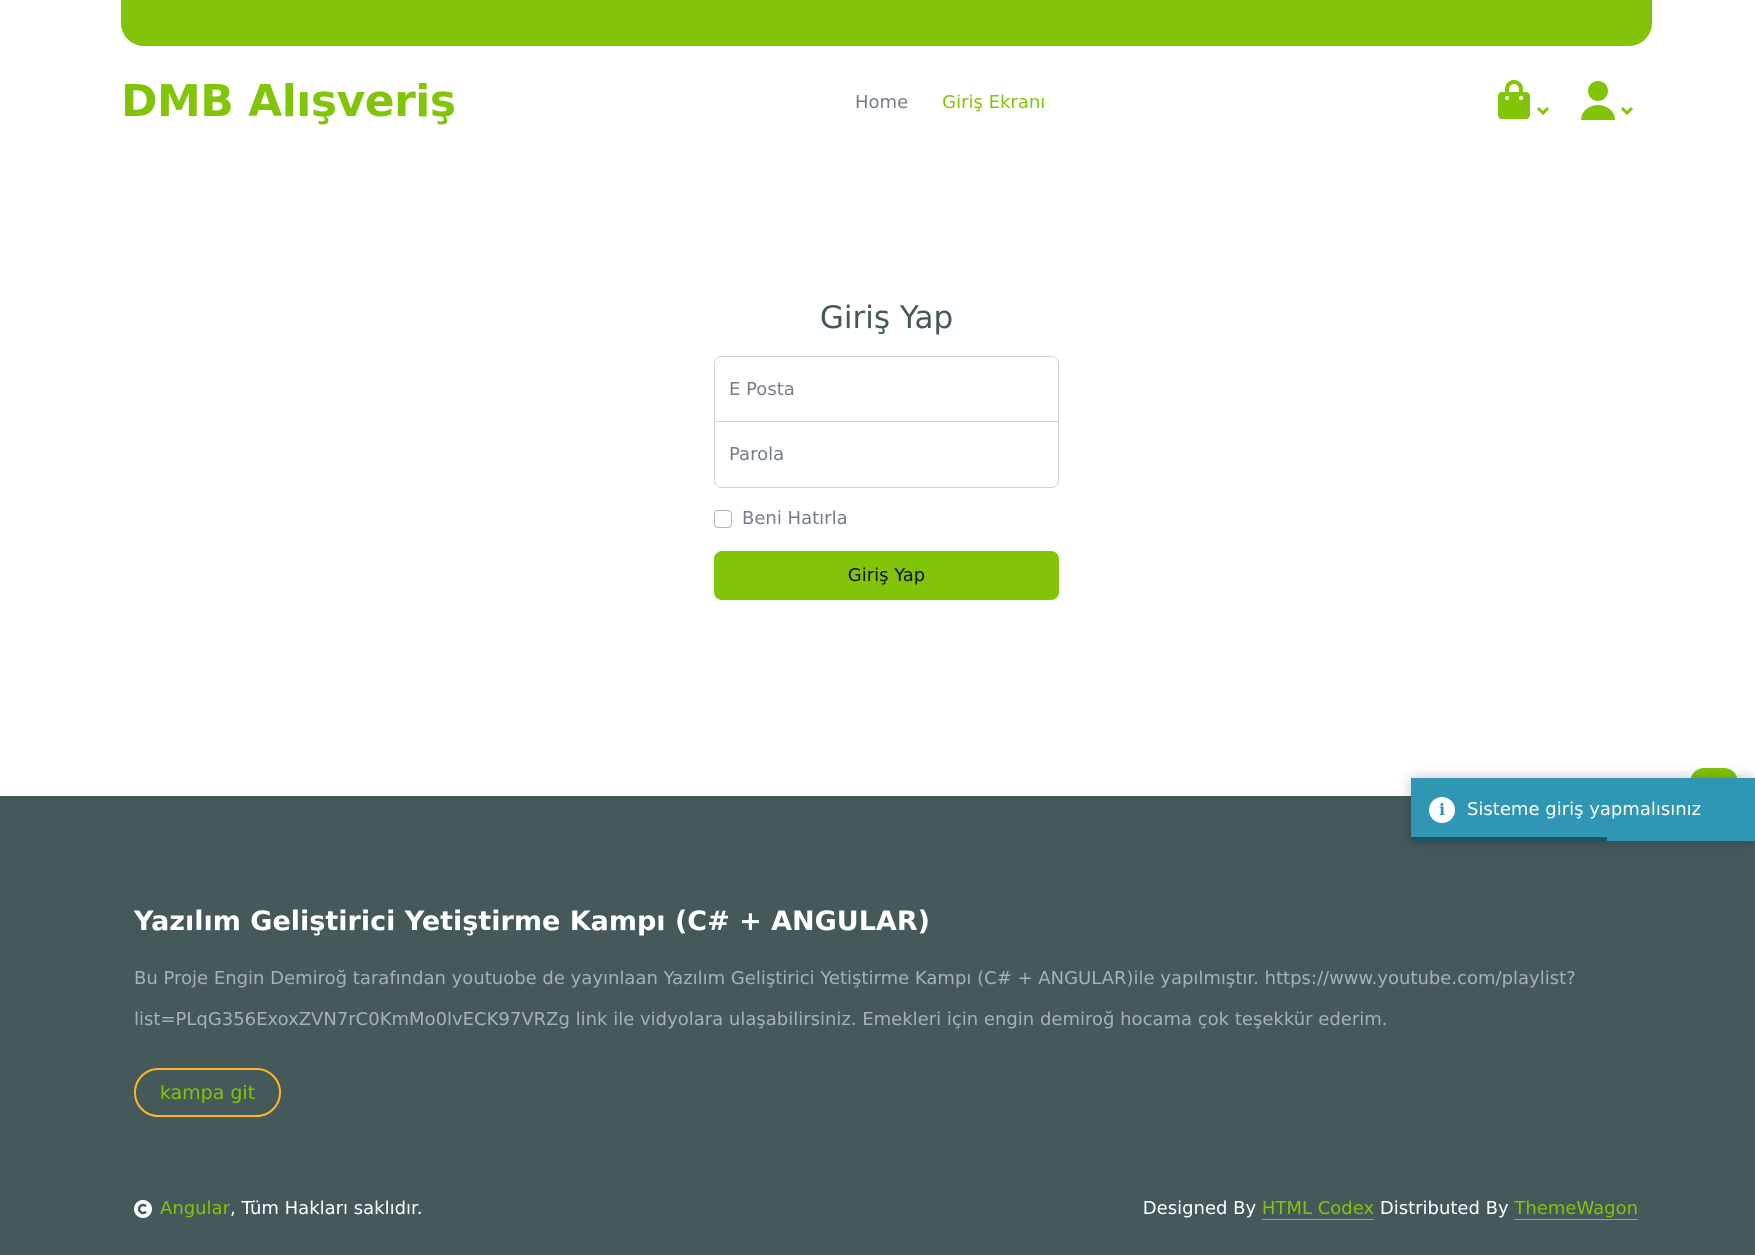 The height and width of the screenshot is (1255, 1755). What do you see at coordinates (795, 518) in the screenshot?
I see `remember-label: Beni Hatırla` at bounding box center [795, 518].